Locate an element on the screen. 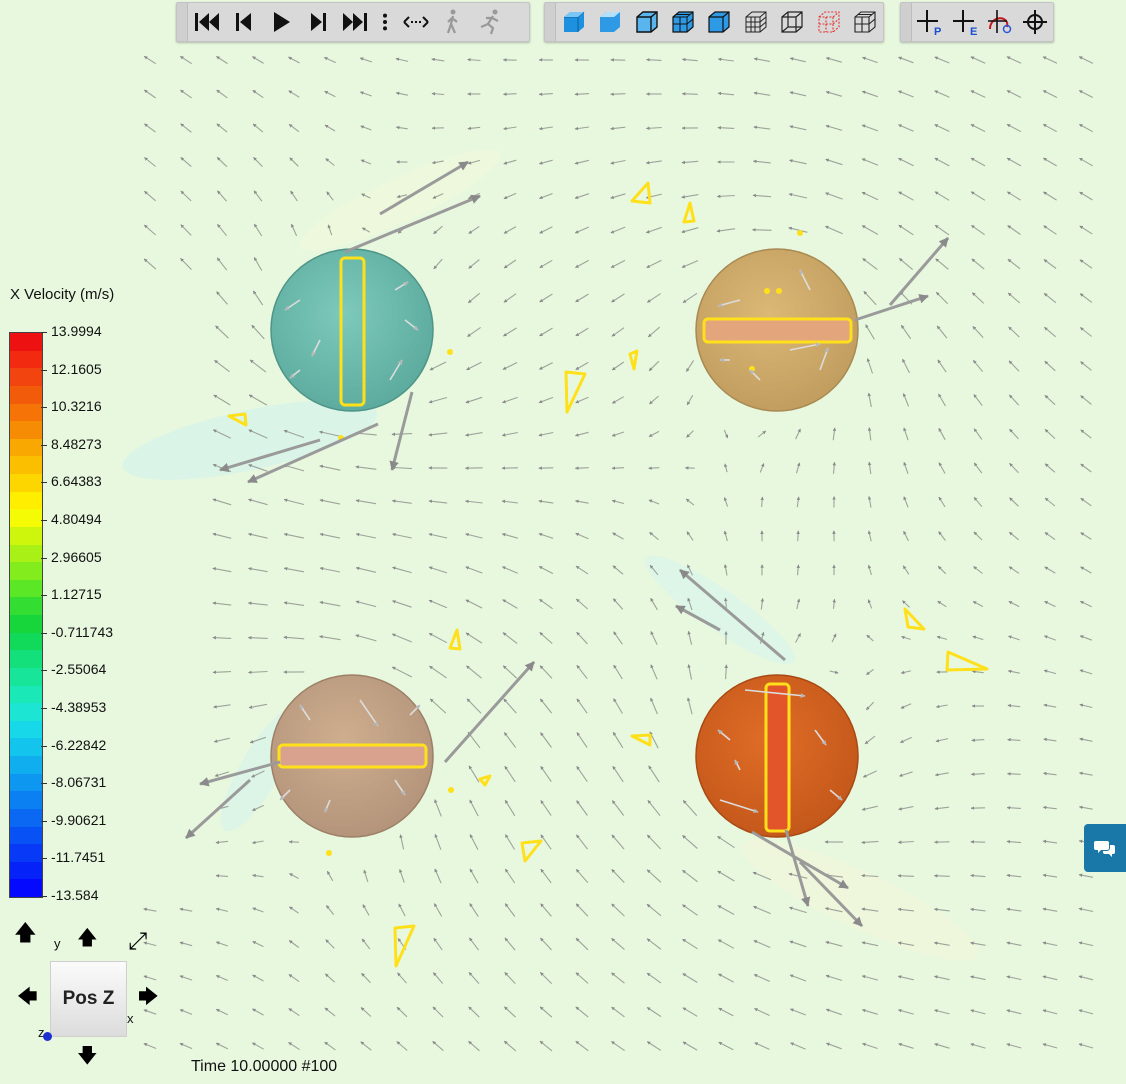 The height and width of the screenshot is (1084, 1126). probe-vector-button is located at coordinates (999, 22).